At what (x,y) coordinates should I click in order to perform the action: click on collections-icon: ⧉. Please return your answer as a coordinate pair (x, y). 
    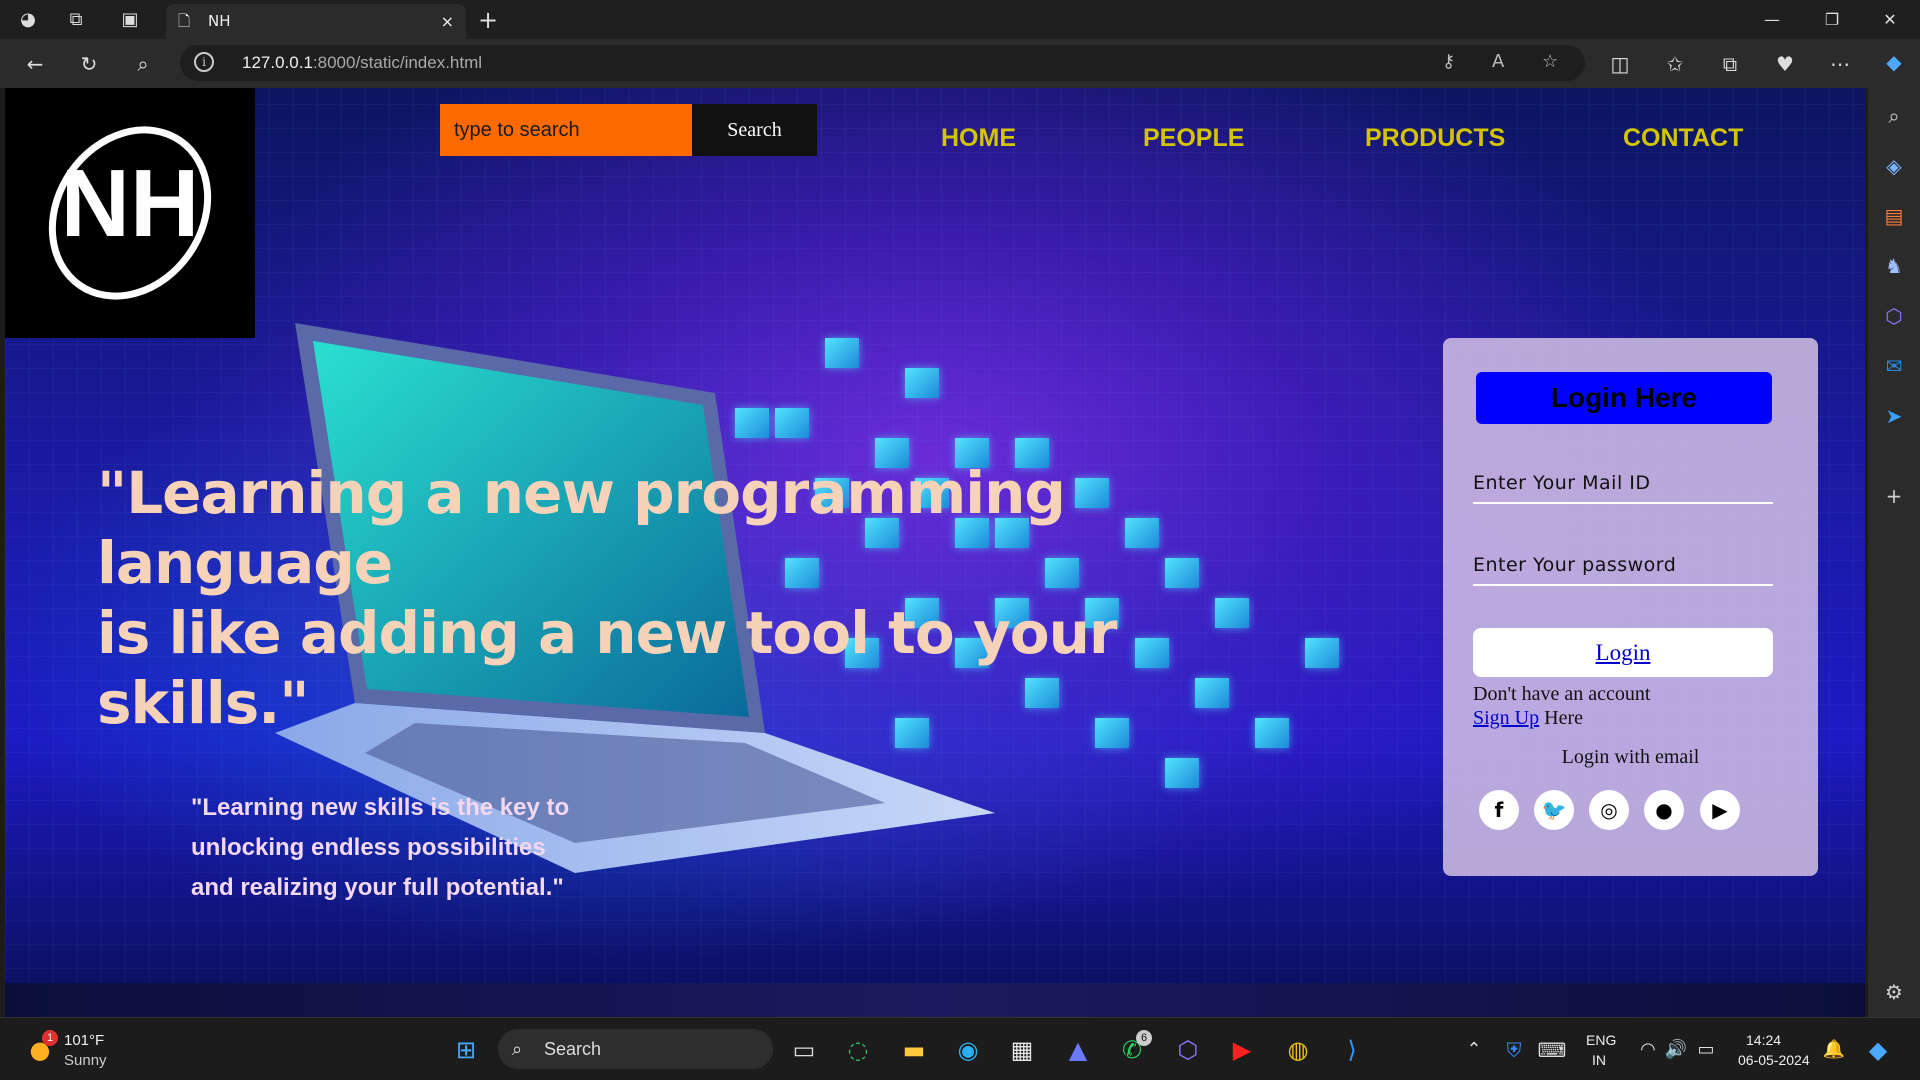
    Looking at the image, I should click on (1730, 64).